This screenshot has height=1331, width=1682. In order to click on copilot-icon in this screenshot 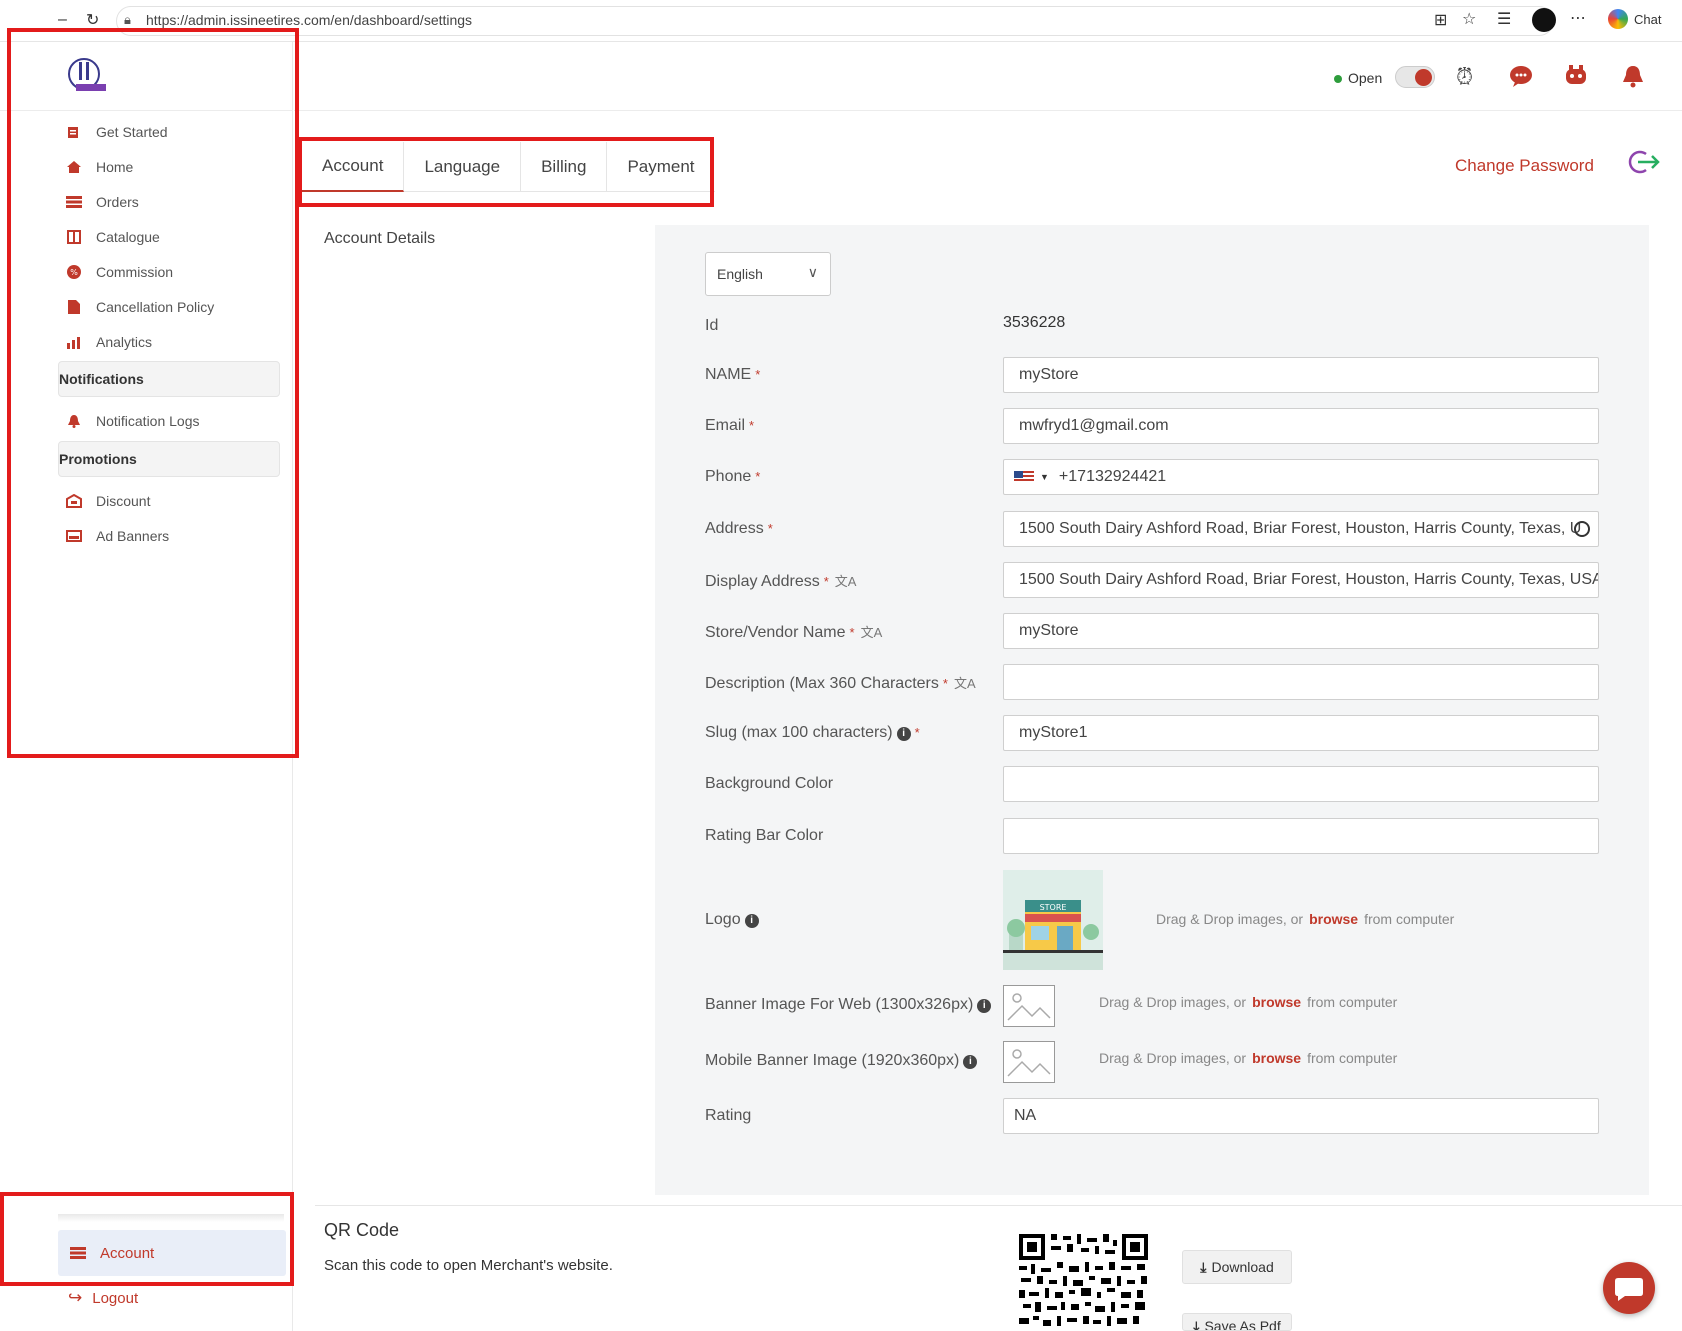, I will do `click(1618, 19)`.